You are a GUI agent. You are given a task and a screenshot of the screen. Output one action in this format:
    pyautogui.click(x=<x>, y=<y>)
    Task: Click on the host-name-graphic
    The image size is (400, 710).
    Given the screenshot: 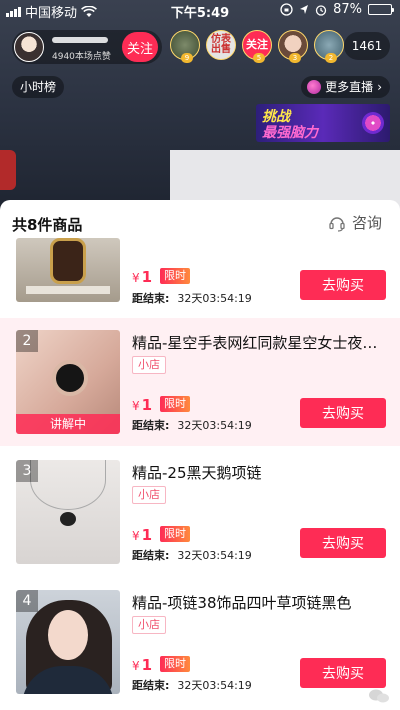 What is the action you would take?
    pyautogui.click(x=80, y=40)
    